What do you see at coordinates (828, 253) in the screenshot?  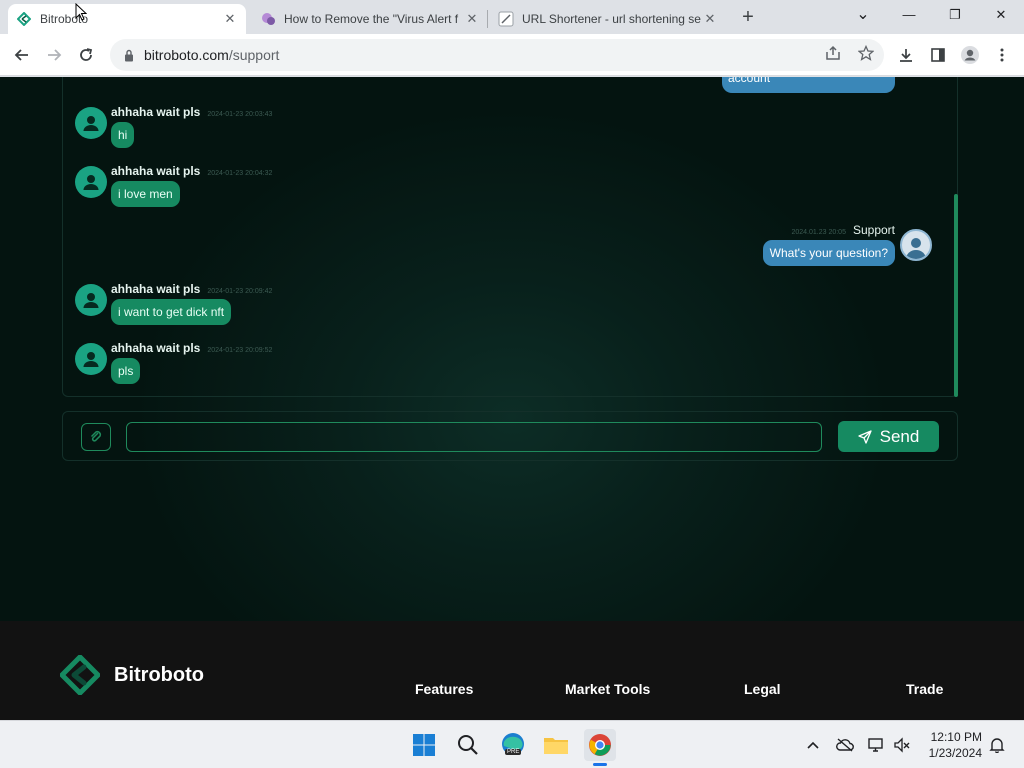 I see `message-bubble: What's your question?` at bounding box center [828, 253].